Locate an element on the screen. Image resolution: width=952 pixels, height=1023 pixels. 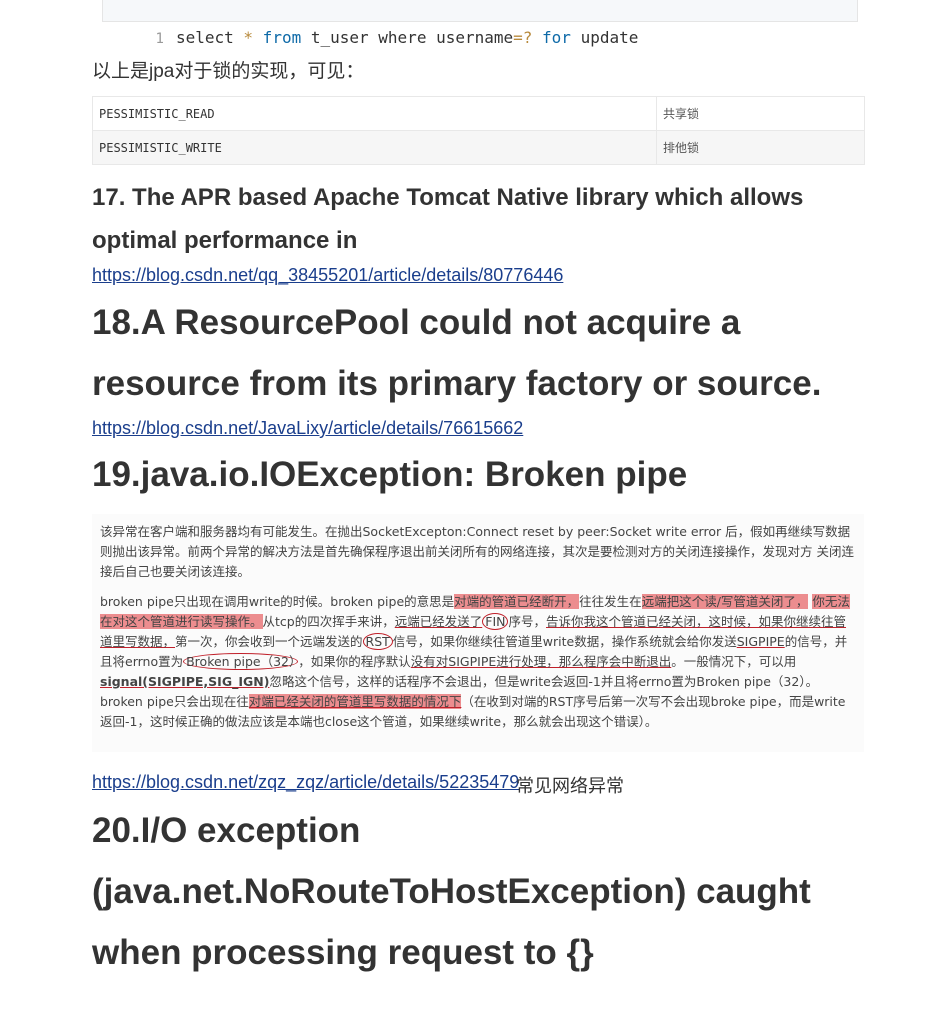
table-row: PESSIMISTIC_READ 共享锁 is located at coordinates (478, 113).